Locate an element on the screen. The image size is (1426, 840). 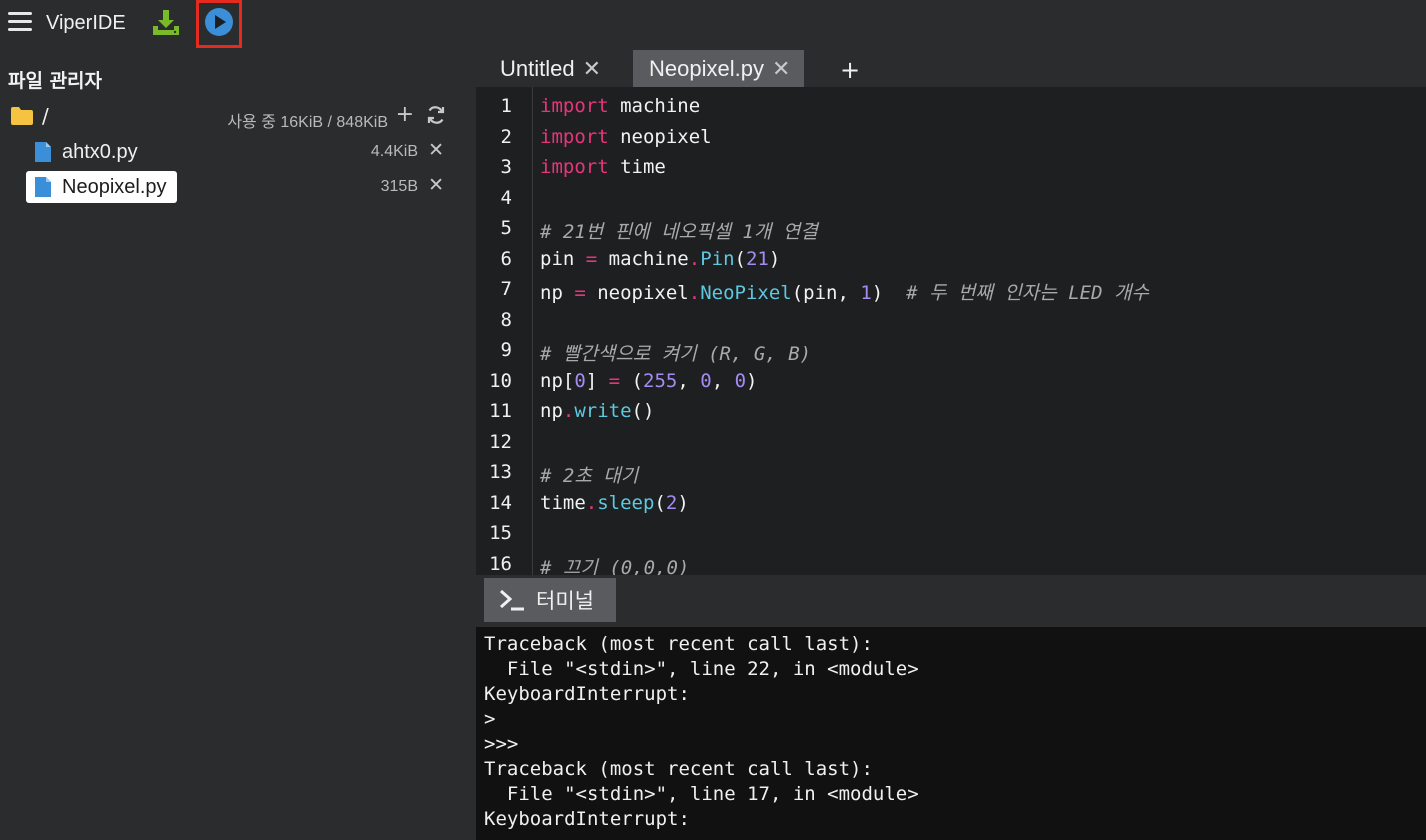
code-line: np.write() is located at coordinates (597, 411).